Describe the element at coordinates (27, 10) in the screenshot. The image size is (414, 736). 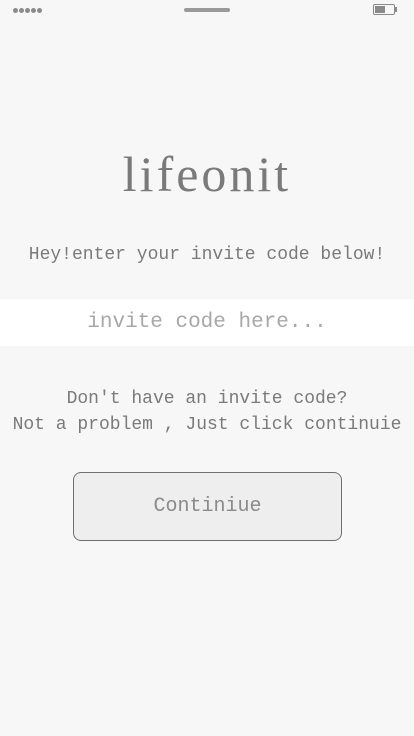
I see `signal-dots-icon` at that location.